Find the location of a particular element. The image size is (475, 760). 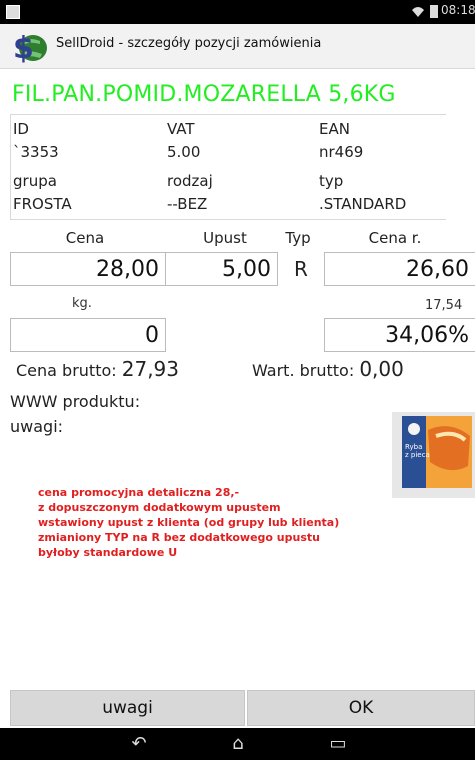

gross-price-row: Cena brutto: 27,93 is located at coordinates (97, 369).